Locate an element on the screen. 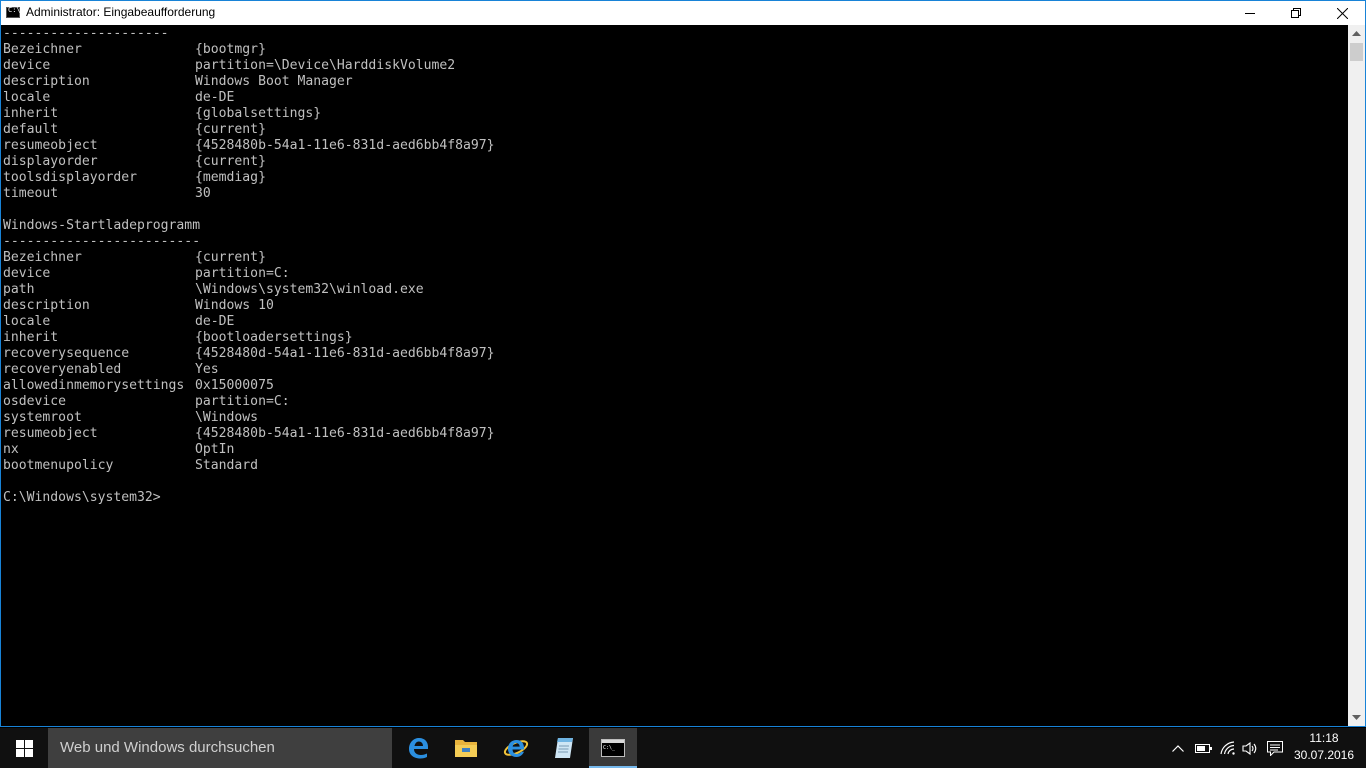 This screenshot has width=1366, height=768. clock-date: 30.07.2016 is located at coordinates (1324, 755).